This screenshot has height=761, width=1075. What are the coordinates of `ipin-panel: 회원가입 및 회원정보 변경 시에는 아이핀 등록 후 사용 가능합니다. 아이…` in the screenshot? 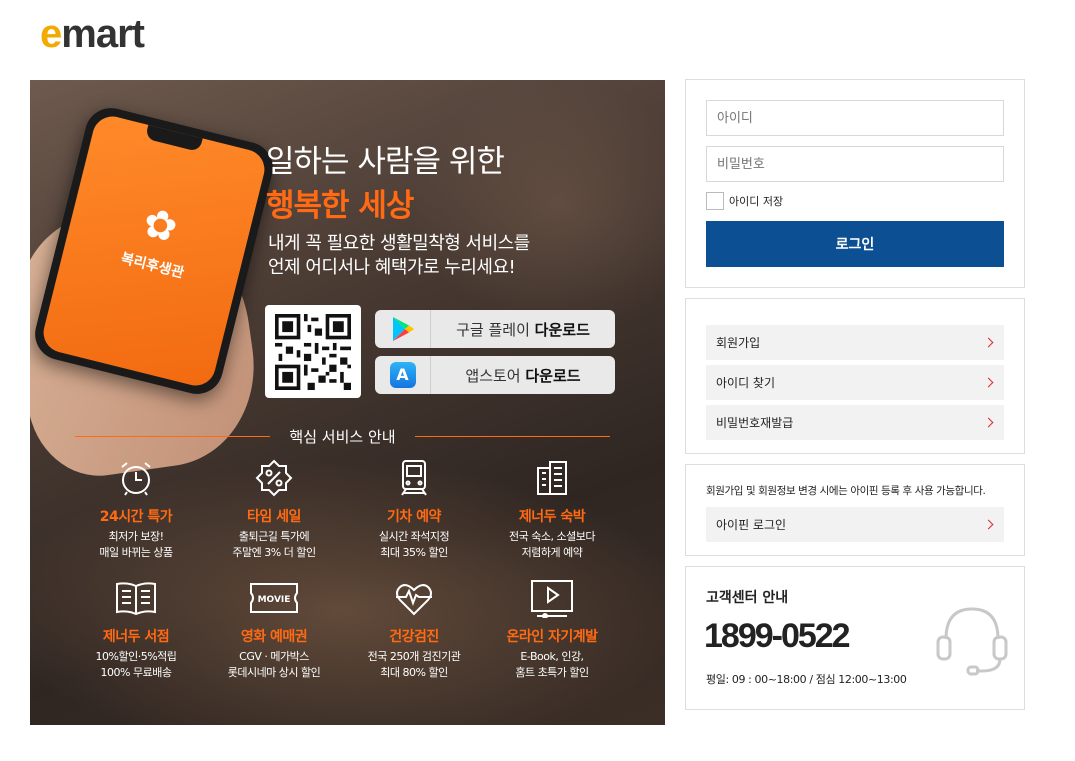 It's located at (855, 510).